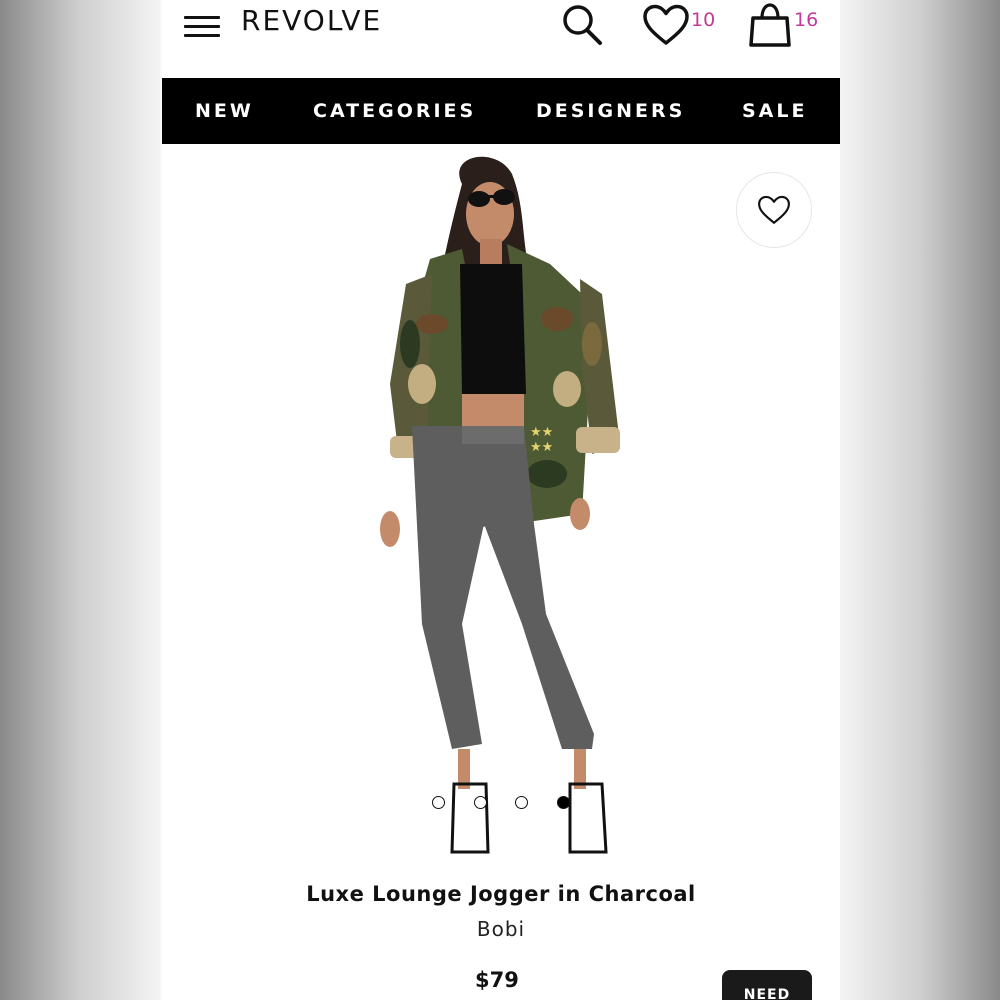  Describe the element at coordinates (203, 27) in the screenshot. I see `hamburger-menu-icon` at that location.